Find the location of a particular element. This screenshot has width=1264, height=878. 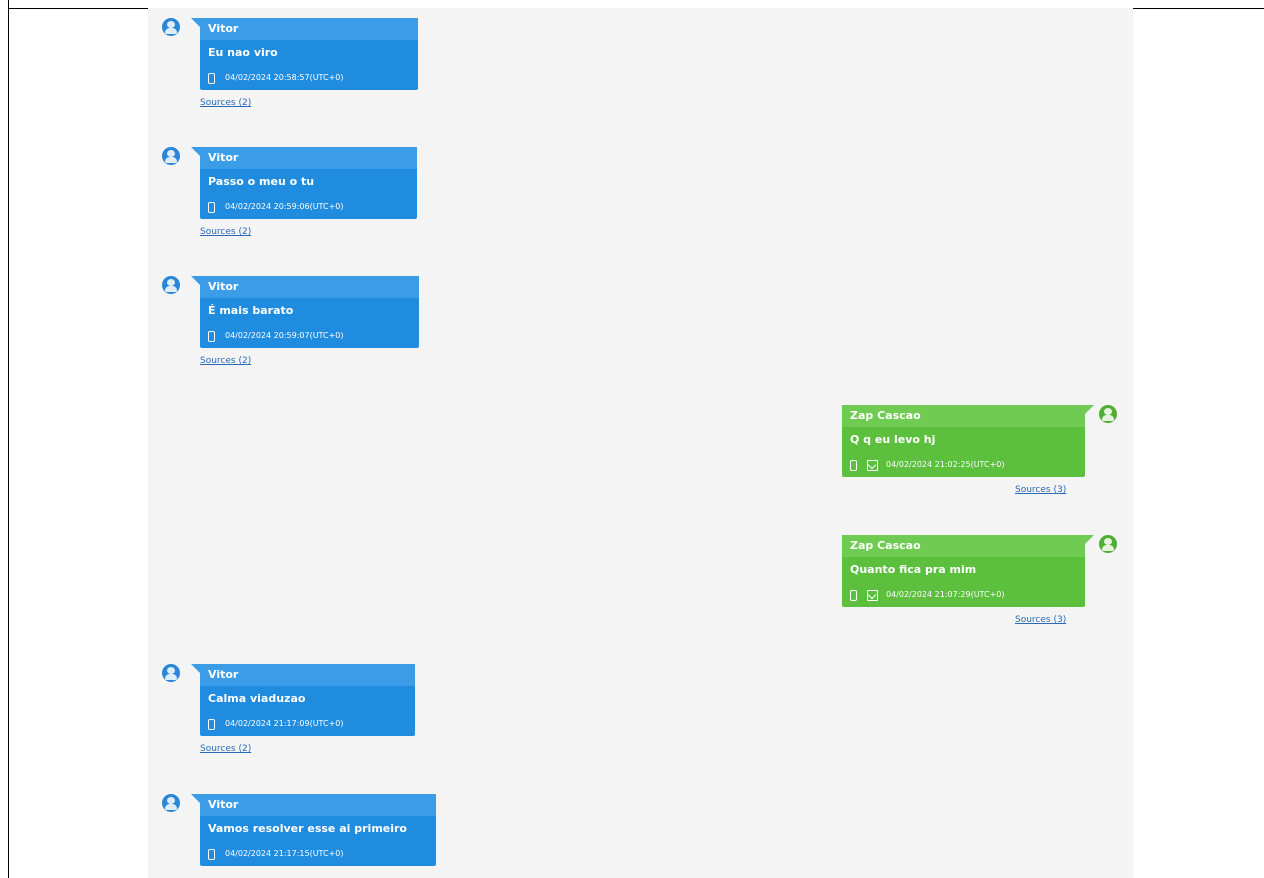

message-text: É mais barato is located at coordinates (251, 310).